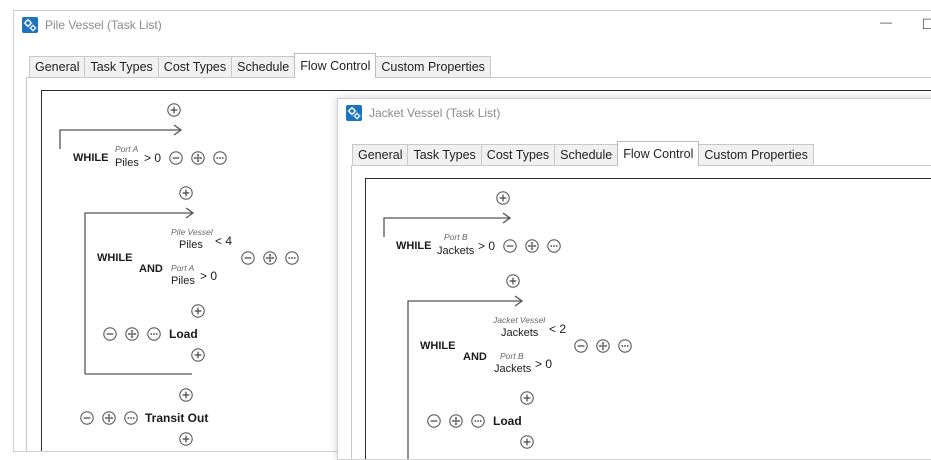  What do you see at coordinates (224, 241) in the screenshot?
I see `condition-operator: < 4` at bounding box center [224, 241].